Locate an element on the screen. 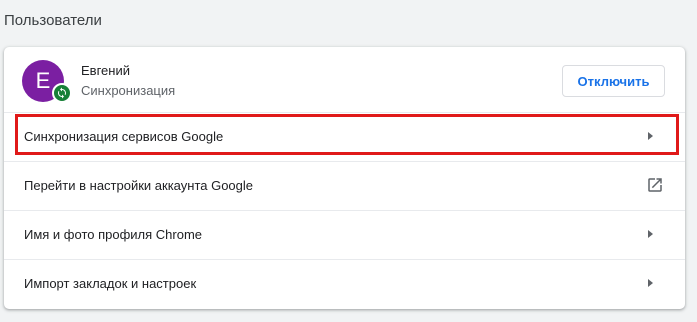  sync-badge is located at coordinates (62, 93).